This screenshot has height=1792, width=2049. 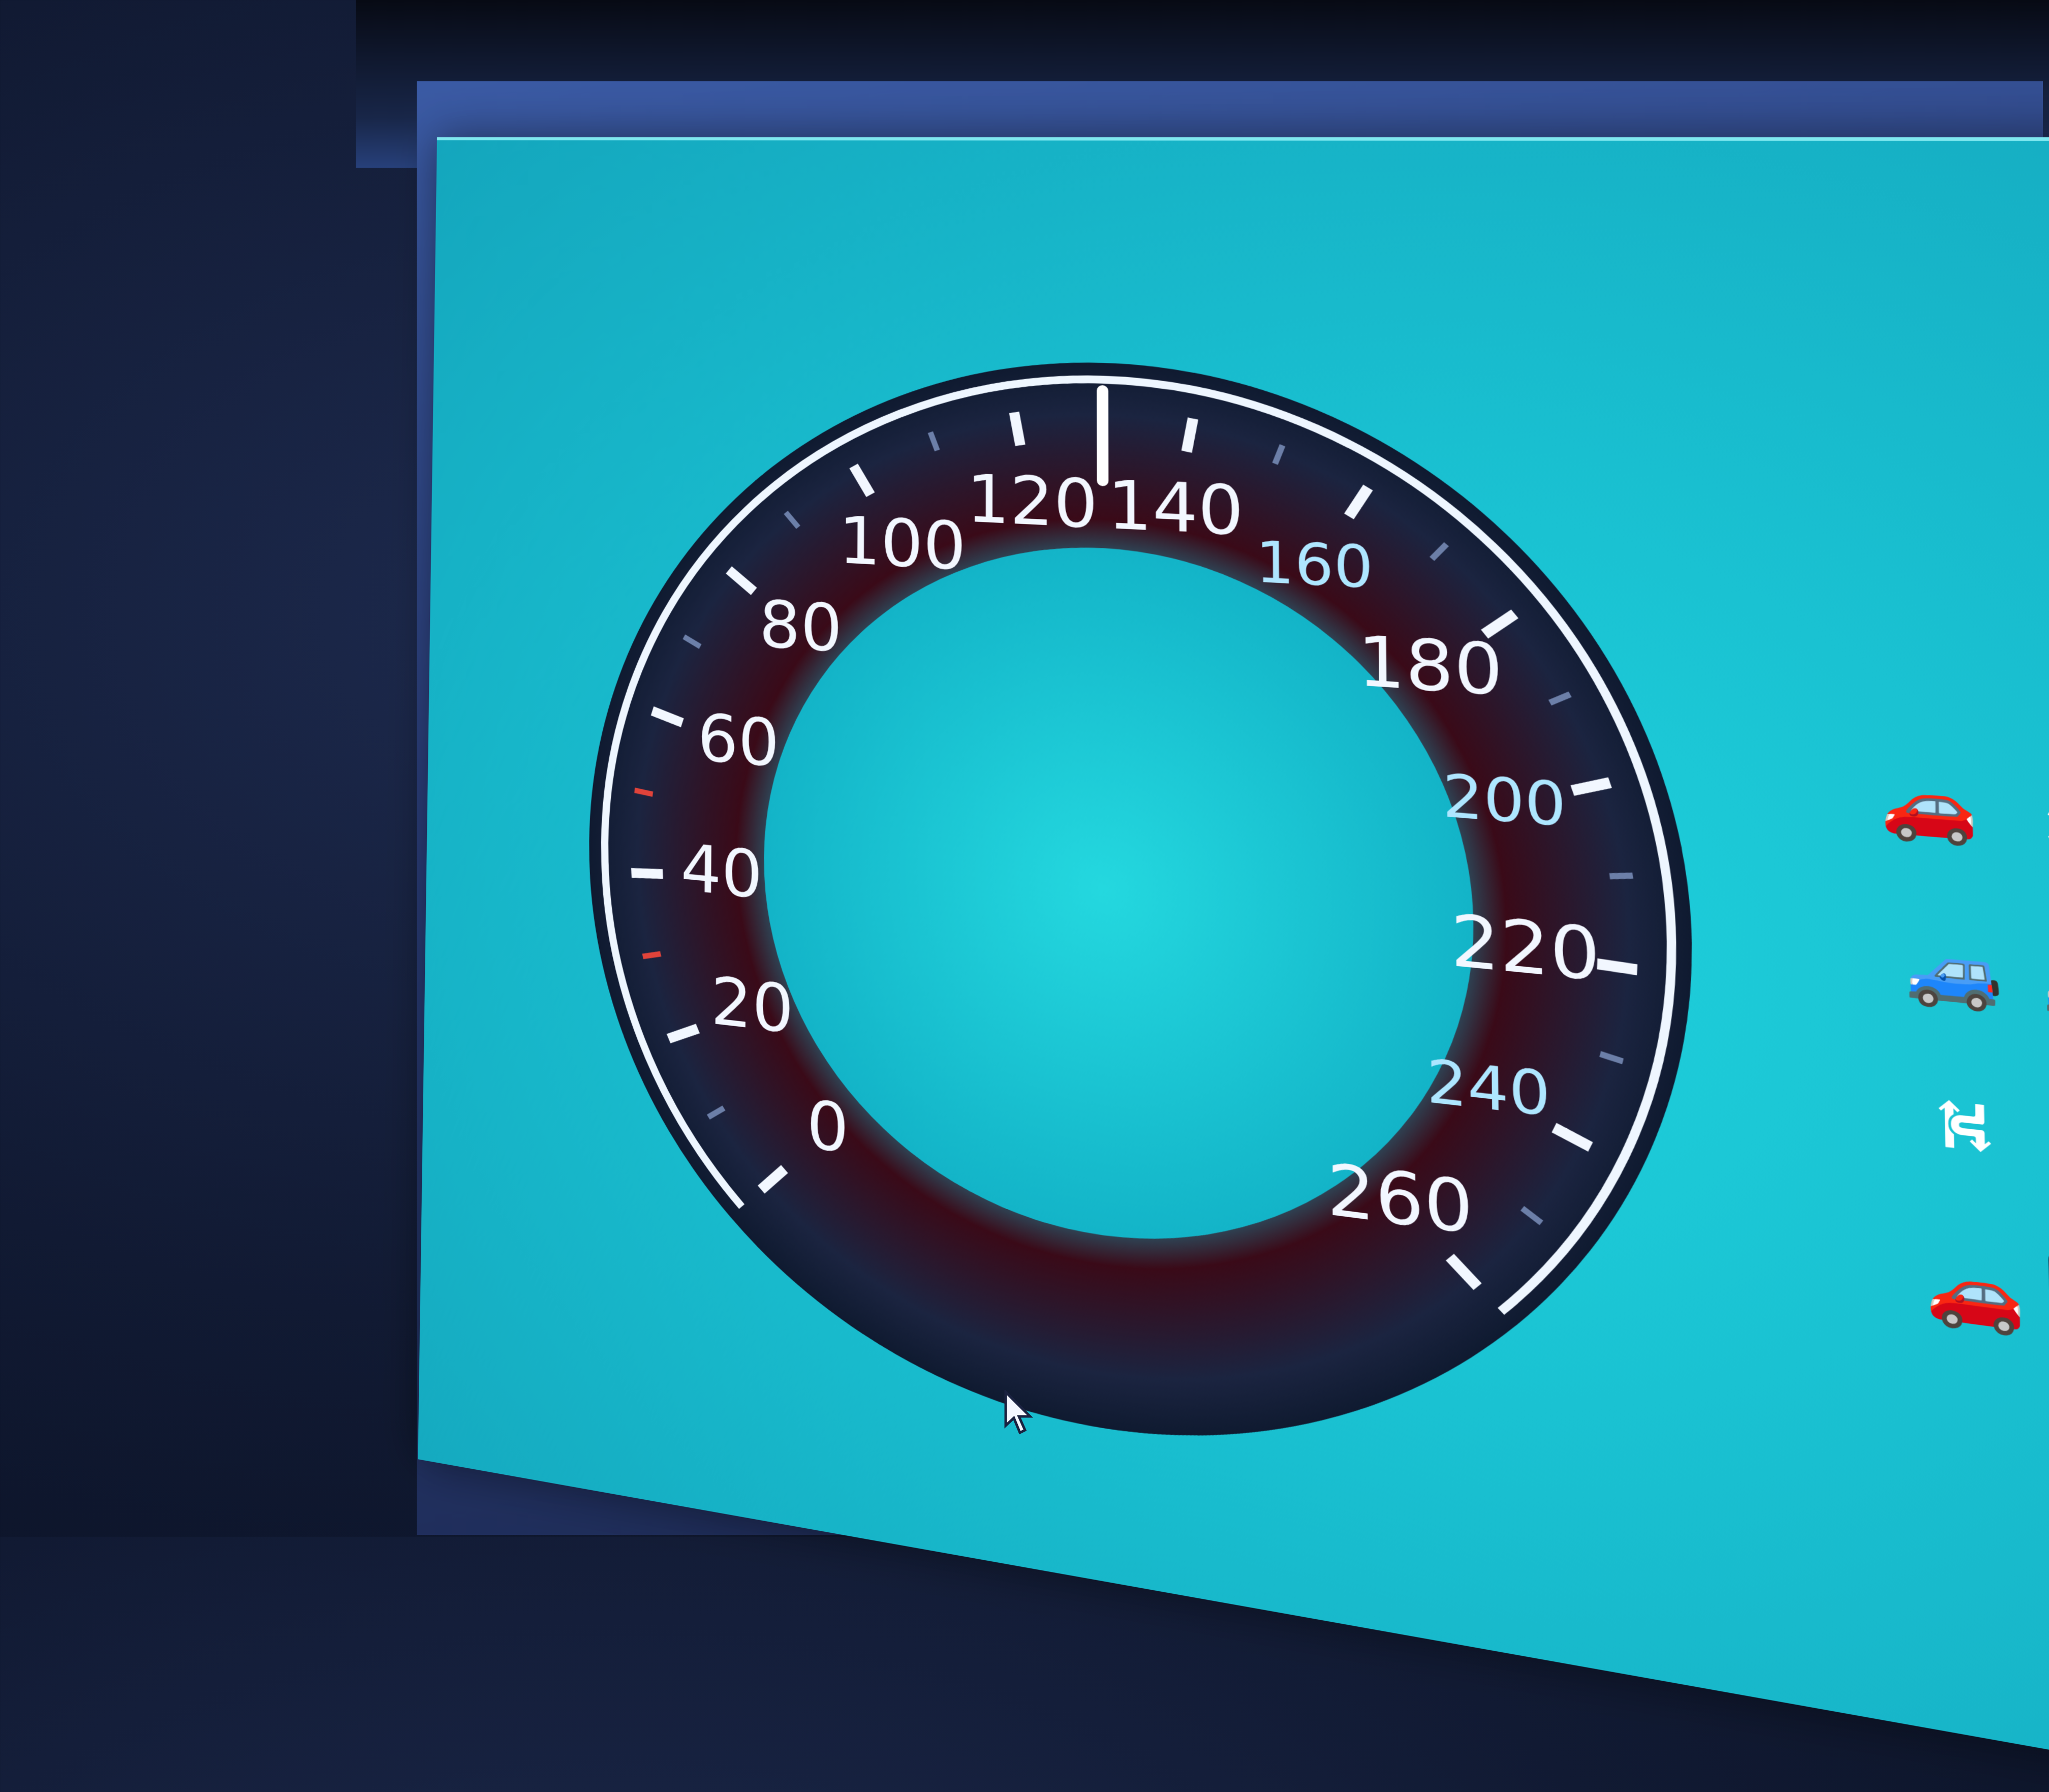 What do you see at coordinates (1032, 502) in the screenshot?
I see `speed-label: 120` at bounding box center [1032, 502].